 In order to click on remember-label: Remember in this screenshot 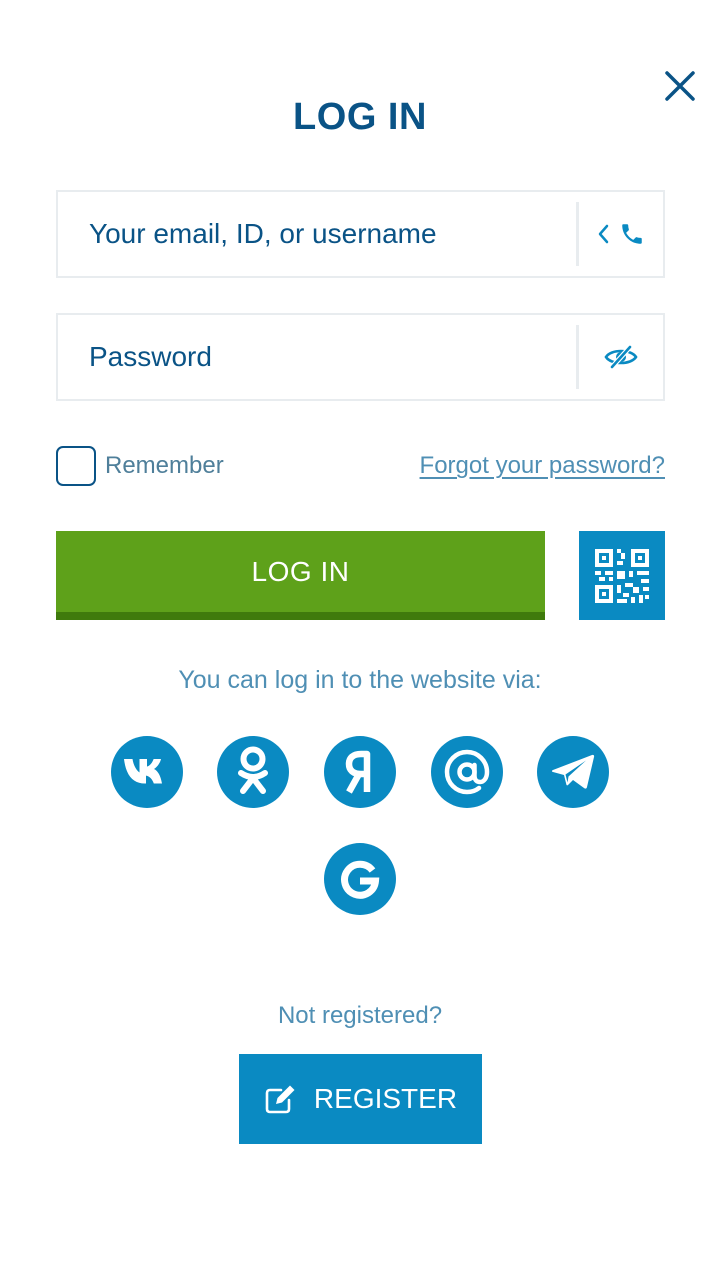, I will do `click(164, 465)`.